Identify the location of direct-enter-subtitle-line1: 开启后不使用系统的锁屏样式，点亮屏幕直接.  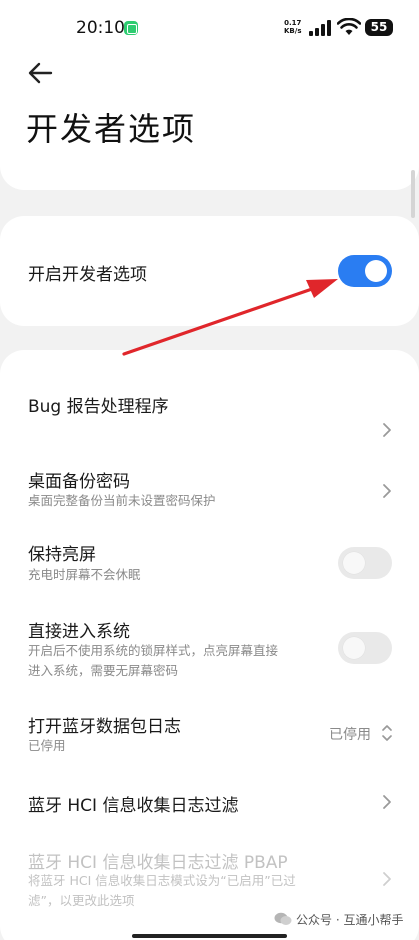
(153, 650).